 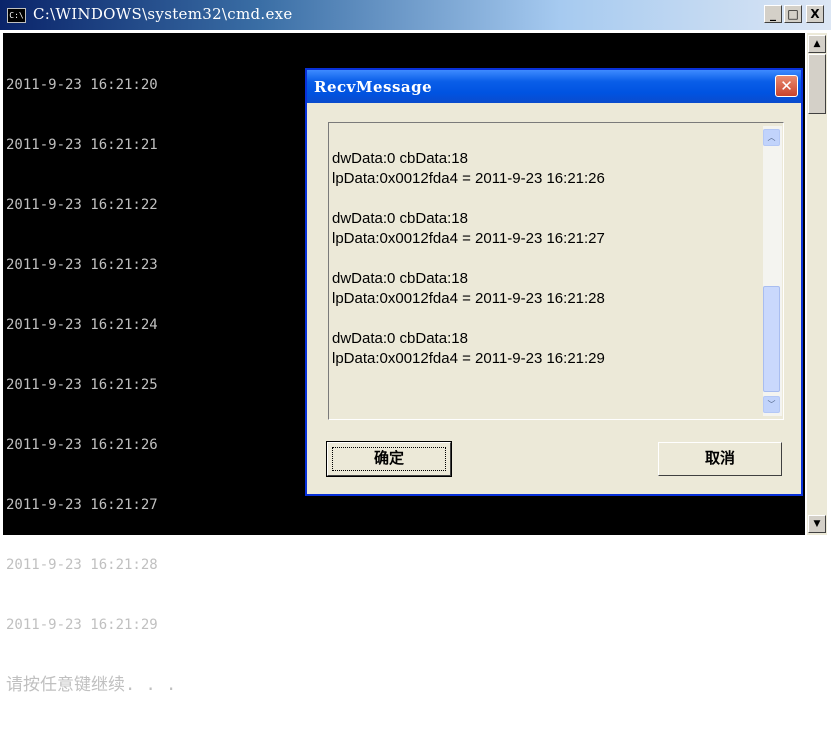 I want to click on console-prompt: 请按任意键继续. . ., so click(x=91, y=685).